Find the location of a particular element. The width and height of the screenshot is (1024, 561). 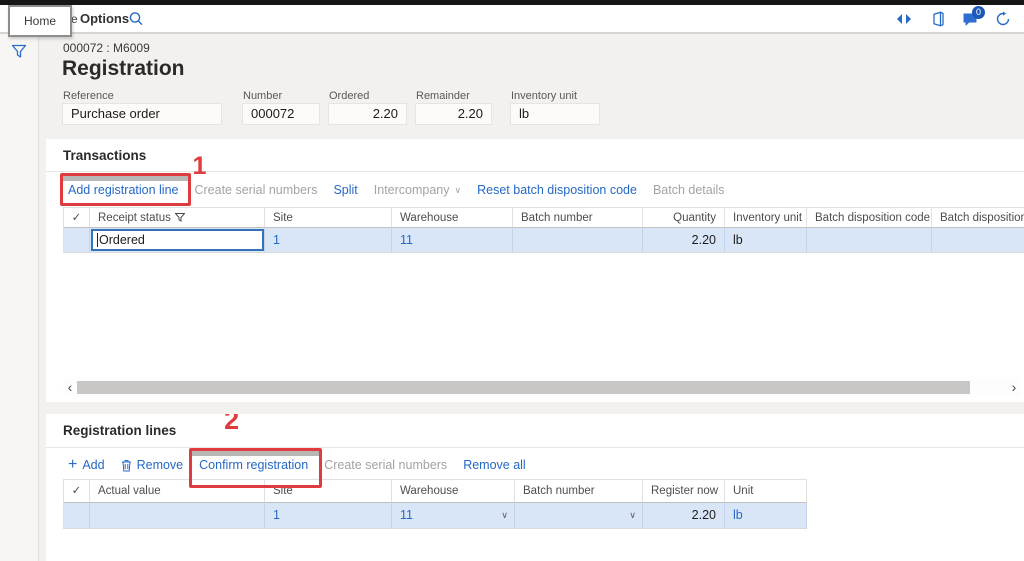

column-header-unit: Unit is located at coordinates (766, 491).